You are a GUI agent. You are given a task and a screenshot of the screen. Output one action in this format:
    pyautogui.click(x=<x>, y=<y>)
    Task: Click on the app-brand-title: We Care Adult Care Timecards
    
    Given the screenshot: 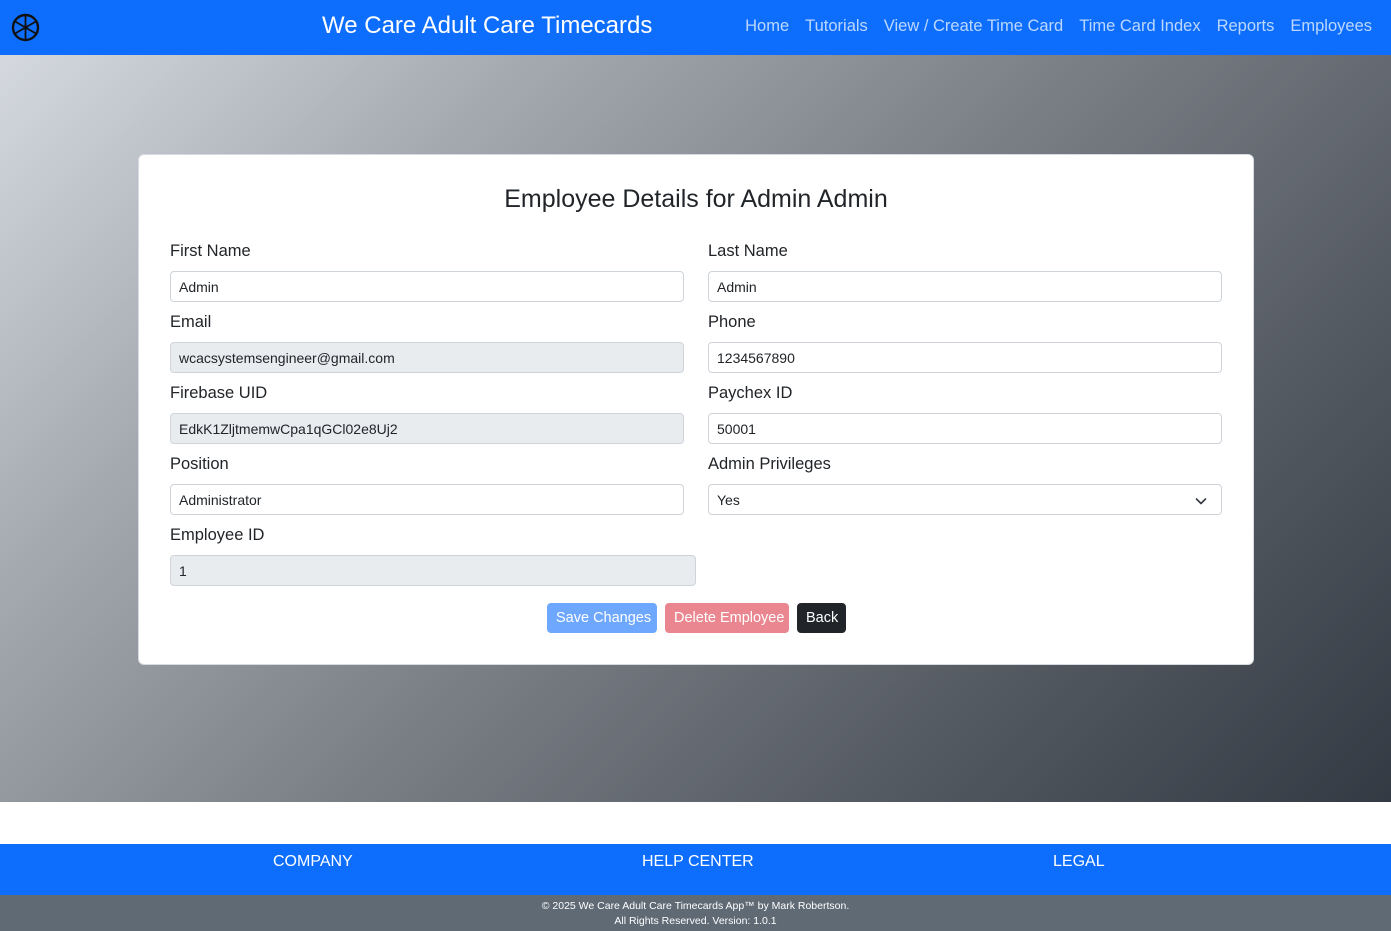 What is the action you would take?
    pyautogui.click(x=487, y=26)
    